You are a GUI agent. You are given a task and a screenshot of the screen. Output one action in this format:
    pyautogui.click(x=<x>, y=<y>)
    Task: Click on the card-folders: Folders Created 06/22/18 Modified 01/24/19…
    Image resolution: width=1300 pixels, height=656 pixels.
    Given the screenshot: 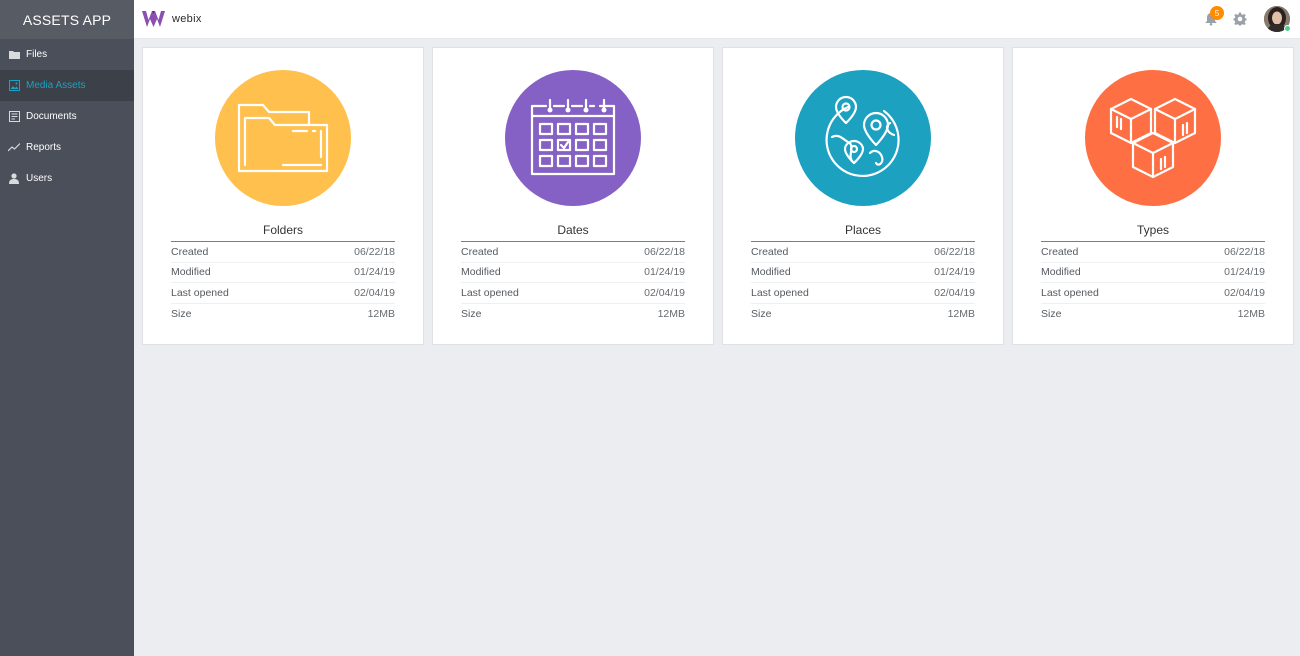 What is the action you would take?
    pyautogui.click(x=283, y=196)
    